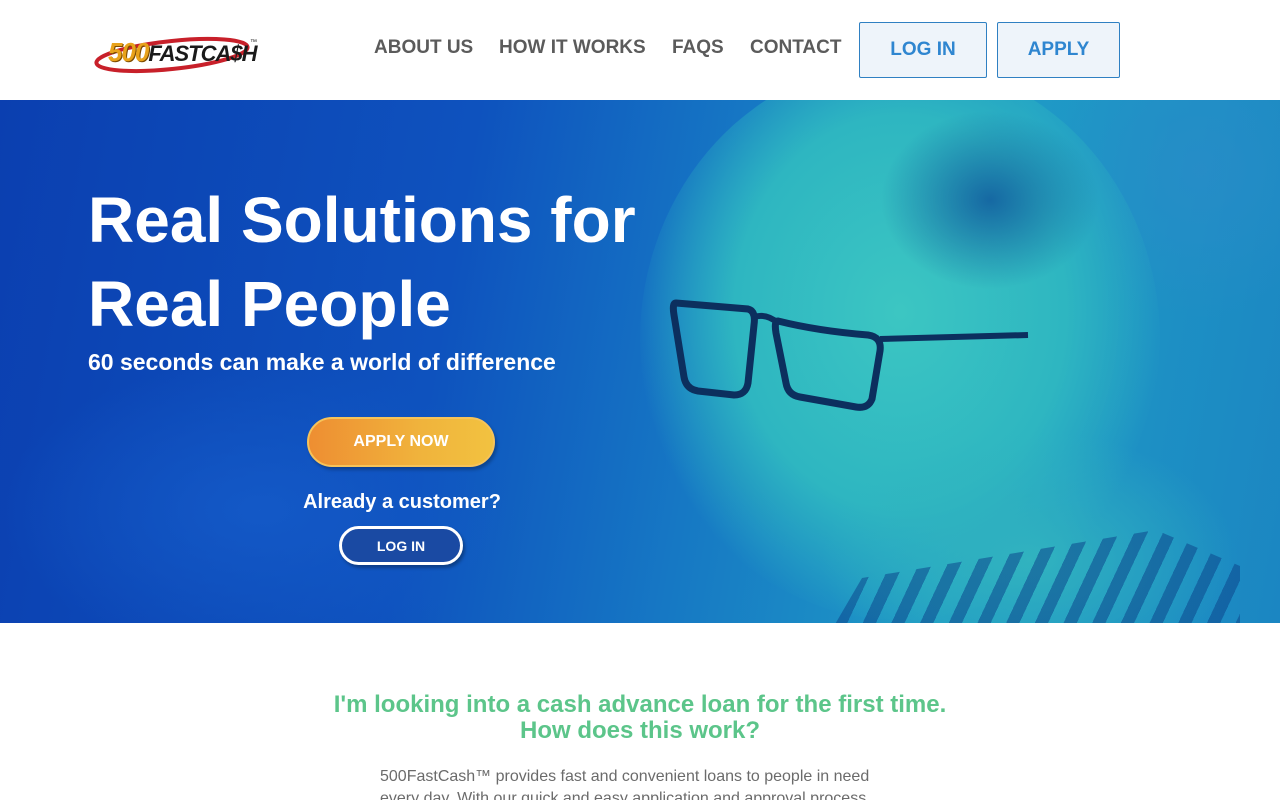 Image resolution: width=1280 pixels, height=800 pixels. I want to click on logo-trademark: ™, so click(253, 42).